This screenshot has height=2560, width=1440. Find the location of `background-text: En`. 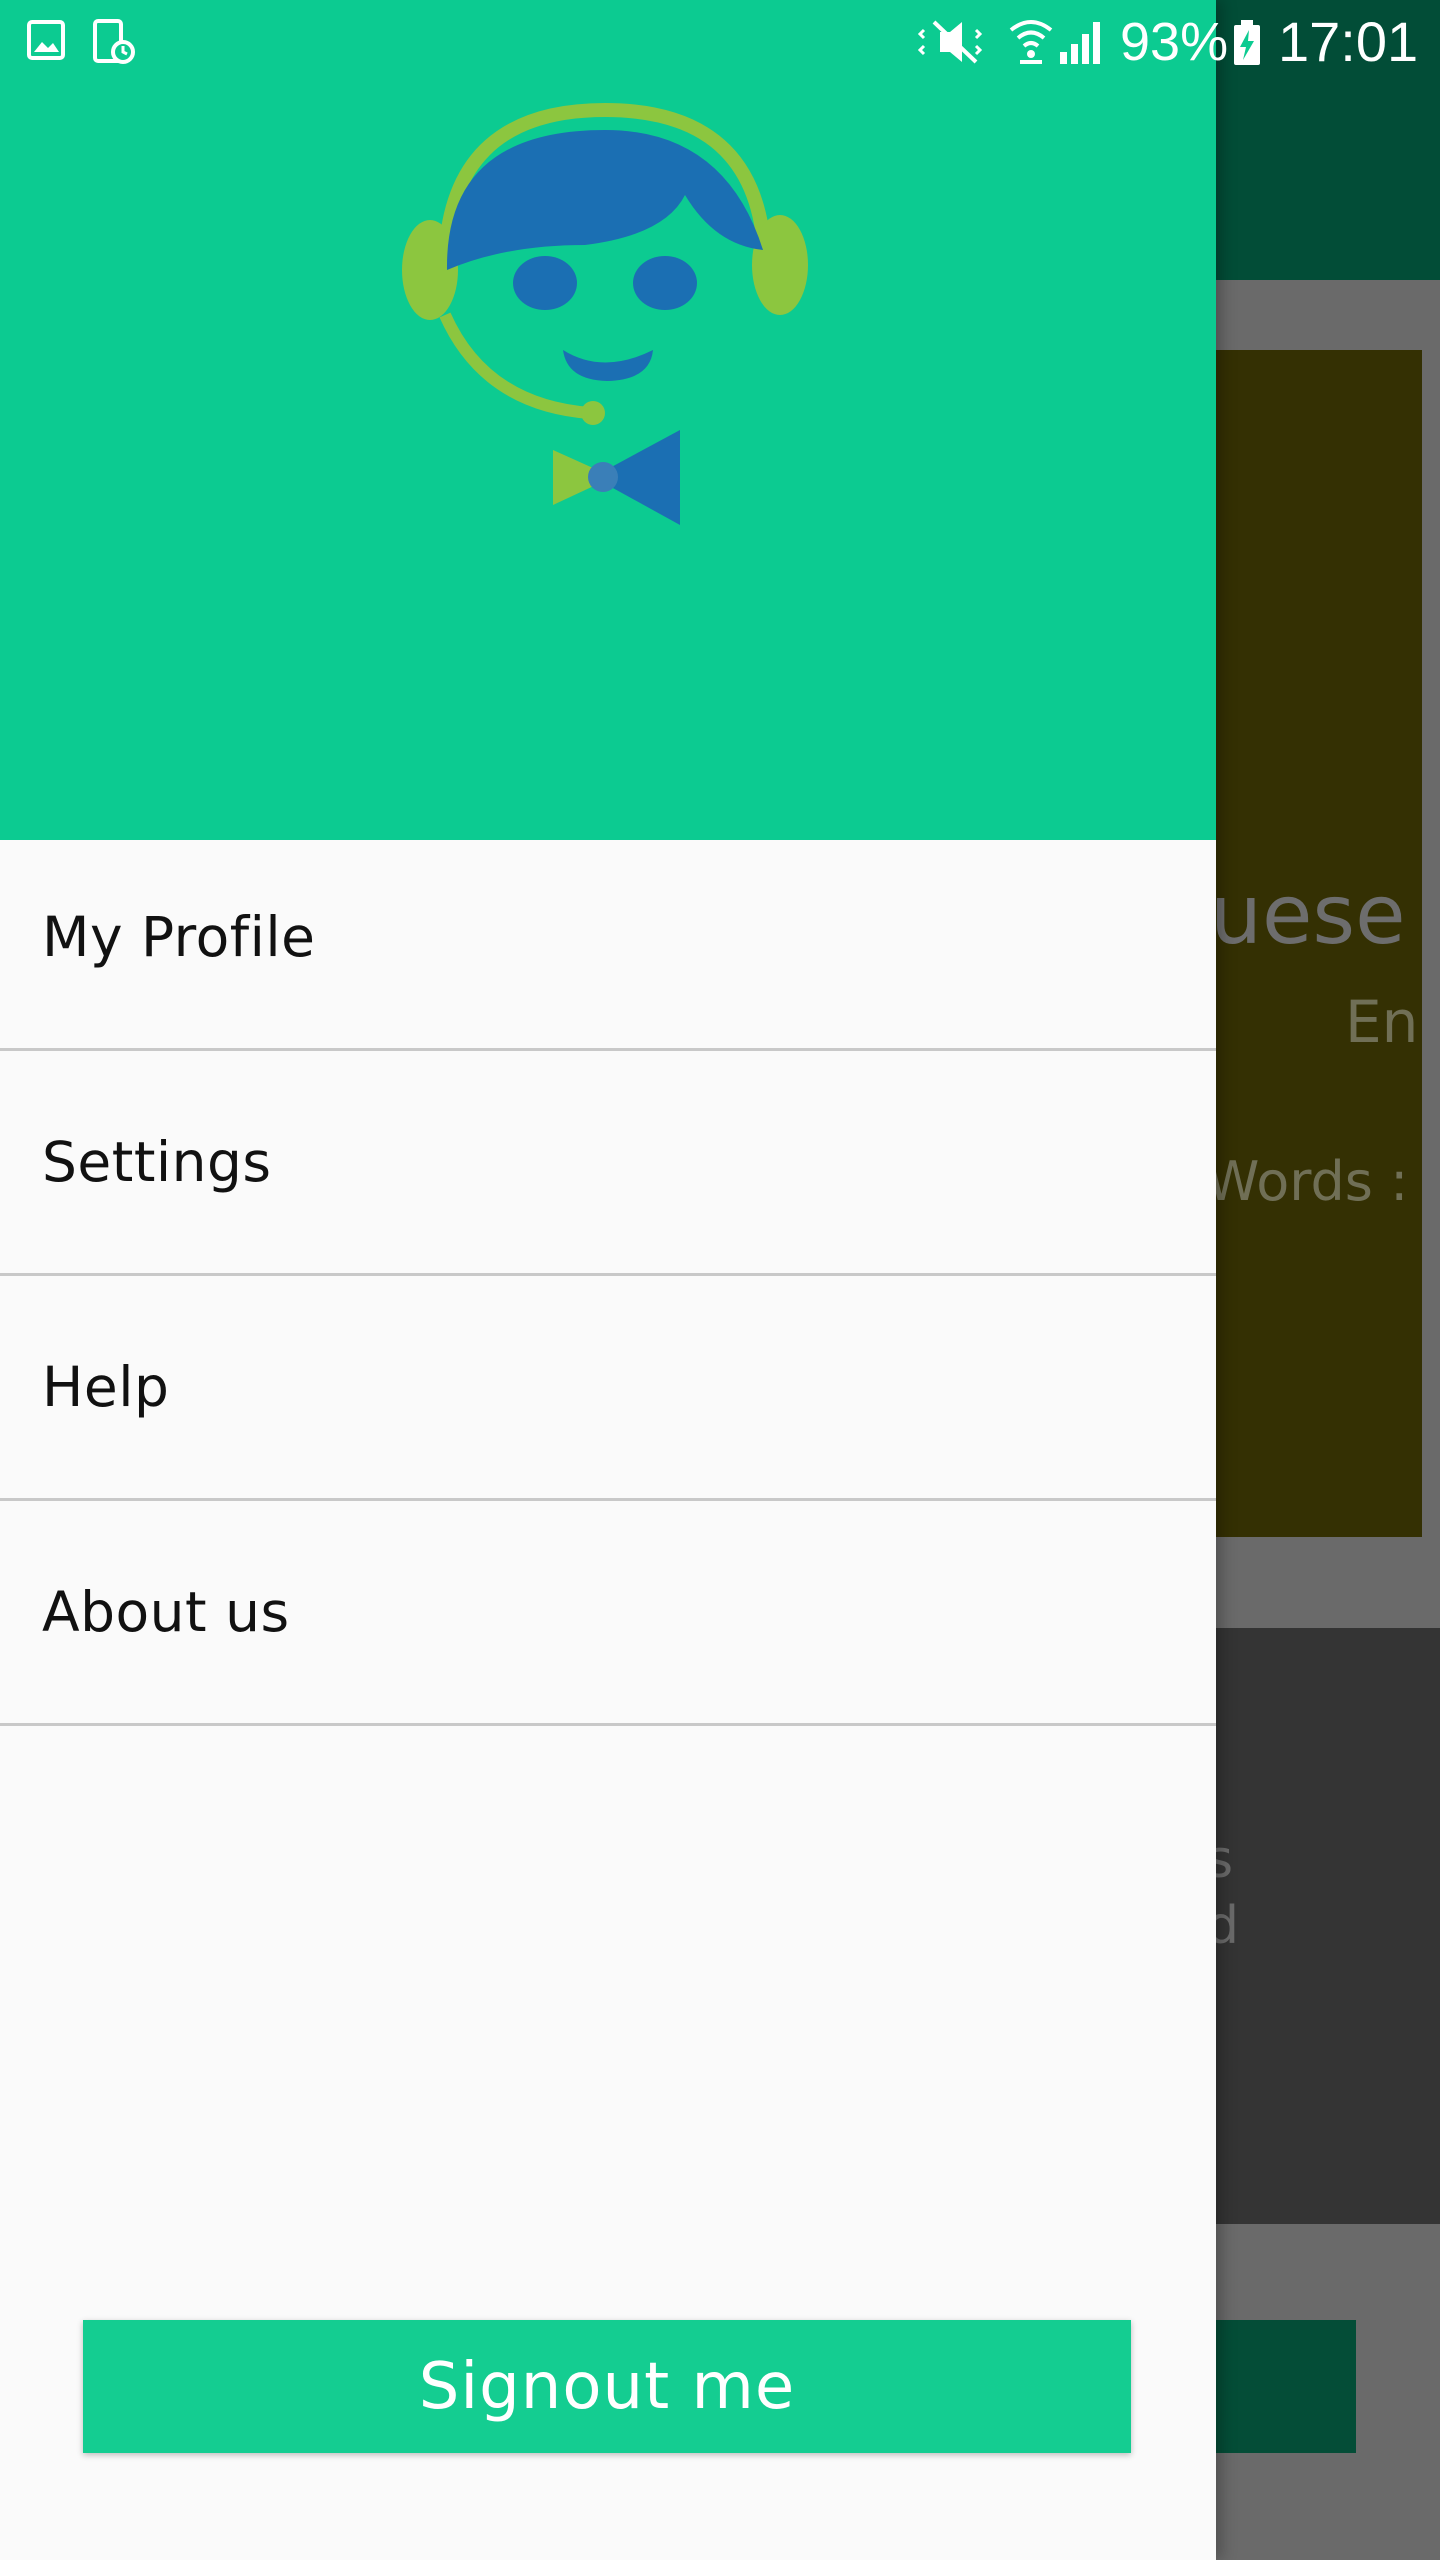

background-text: En is located at coordinates (1382, 1022).